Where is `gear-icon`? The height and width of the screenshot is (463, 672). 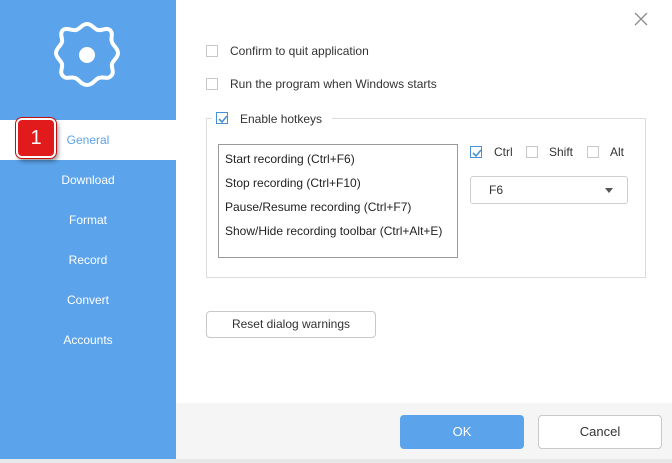
gear-icon is located at coordinates (87, 54).